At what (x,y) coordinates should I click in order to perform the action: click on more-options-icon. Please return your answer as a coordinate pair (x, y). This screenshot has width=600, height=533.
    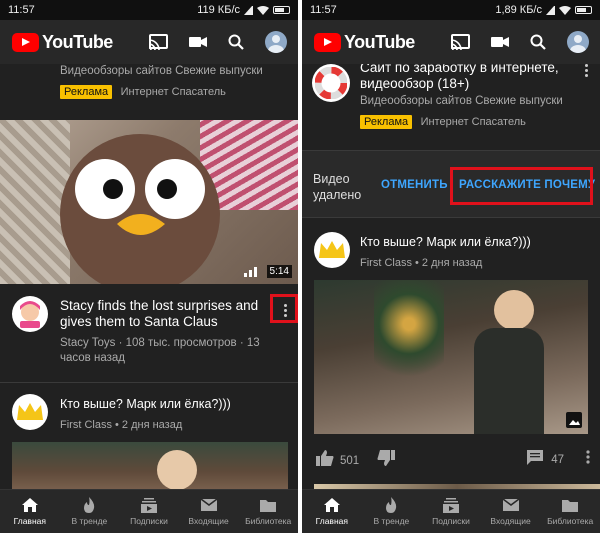
    Looking at the image, I should click on (586, 70).